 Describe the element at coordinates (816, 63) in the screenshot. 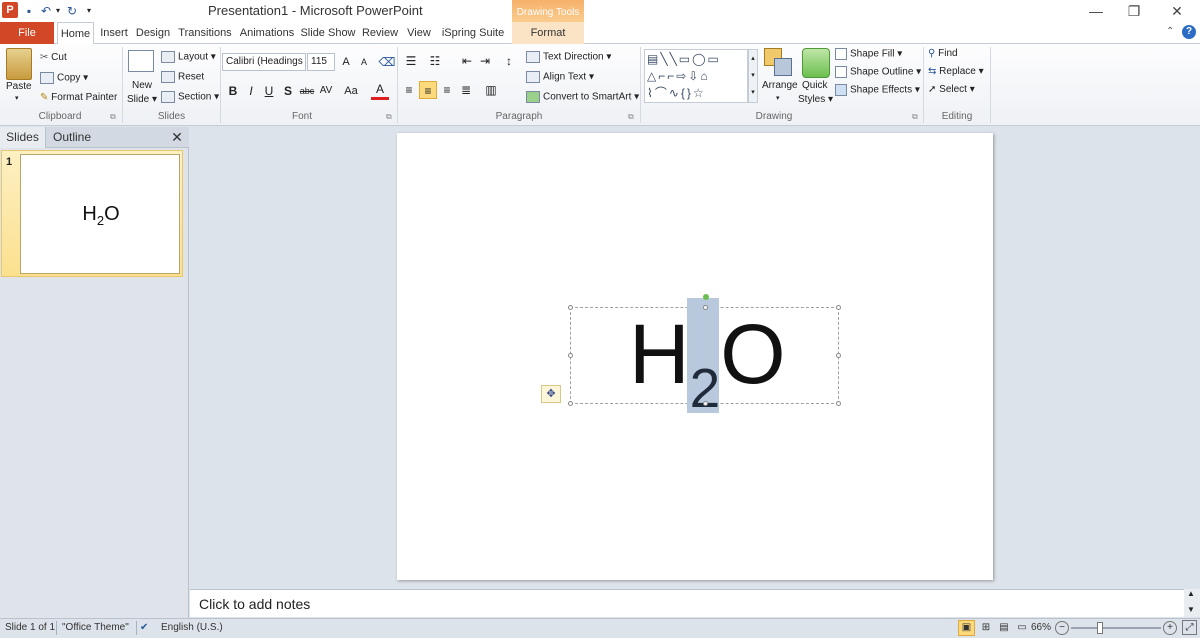

I see `quick-styles-icon` at that location.